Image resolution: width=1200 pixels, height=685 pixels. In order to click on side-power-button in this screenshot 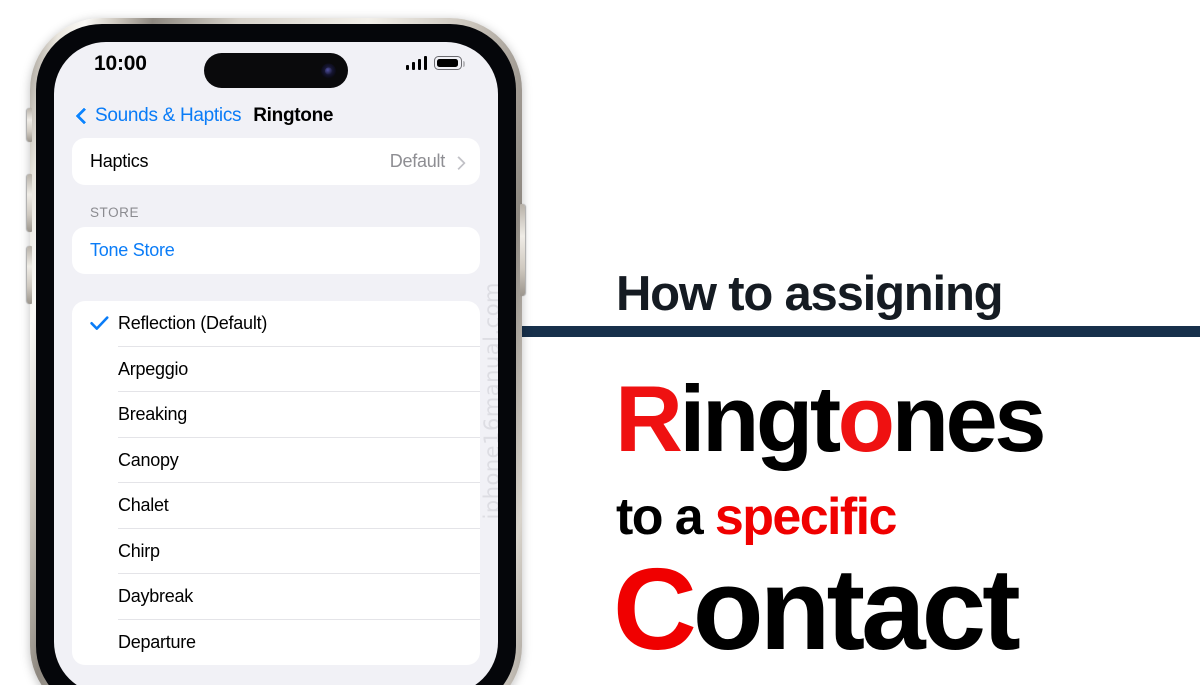, I will do `click(522, 250)`.